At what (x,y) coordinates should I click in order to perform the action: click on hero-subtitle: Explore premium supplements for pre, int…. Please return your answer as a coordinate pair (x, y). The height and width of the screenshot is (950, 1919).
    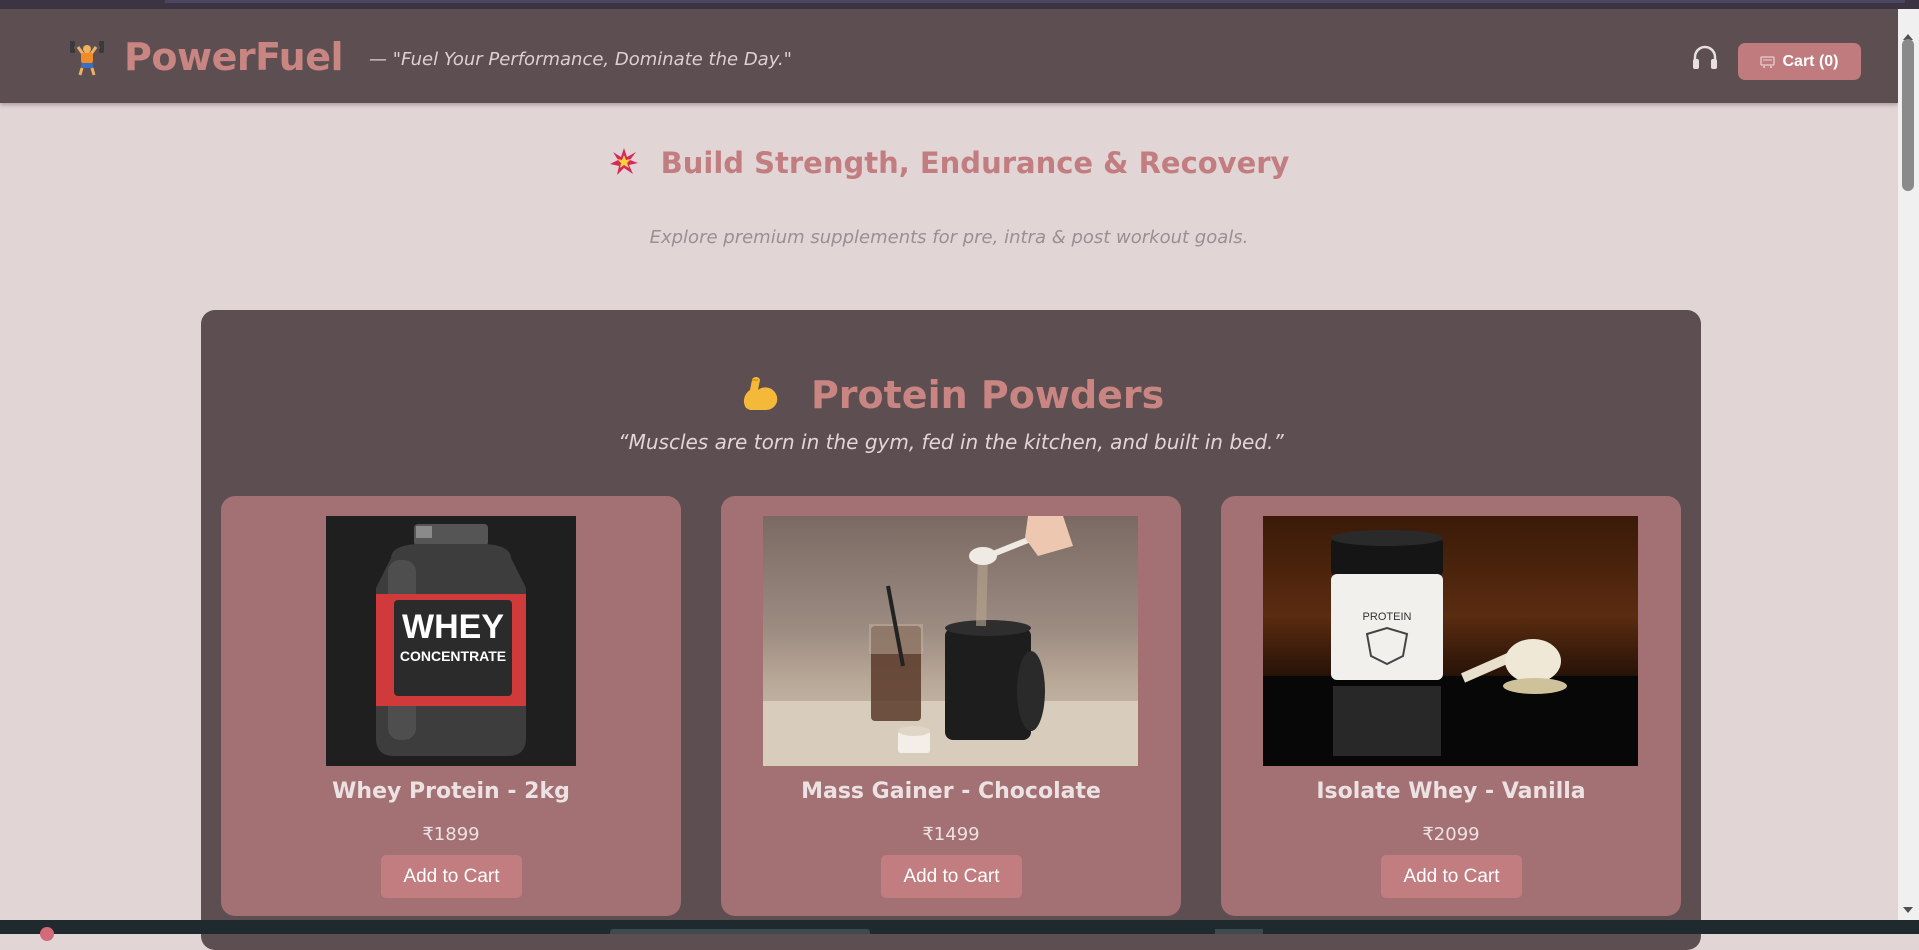
    Looking at the image, I should click on (949, 237).